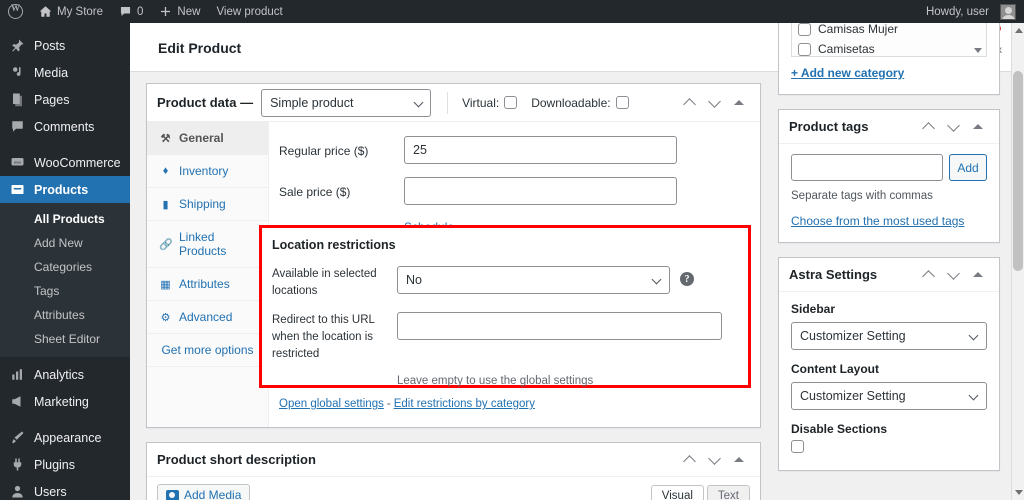 The width and height of the screenshot is (1024, 500). I want to click on astra-sidebar-select: Customizer Setting, so click(889, 336).